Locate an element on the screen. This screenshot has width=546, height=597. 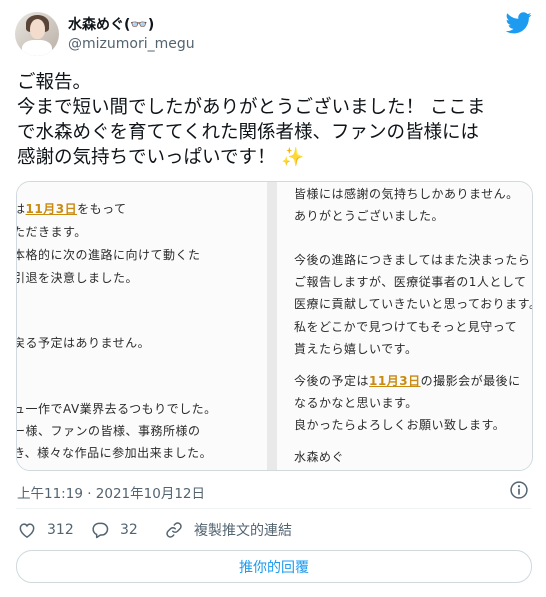
note-line: 私をどこかで見つけてもそっと見守って is located at coordinates (406, 327).